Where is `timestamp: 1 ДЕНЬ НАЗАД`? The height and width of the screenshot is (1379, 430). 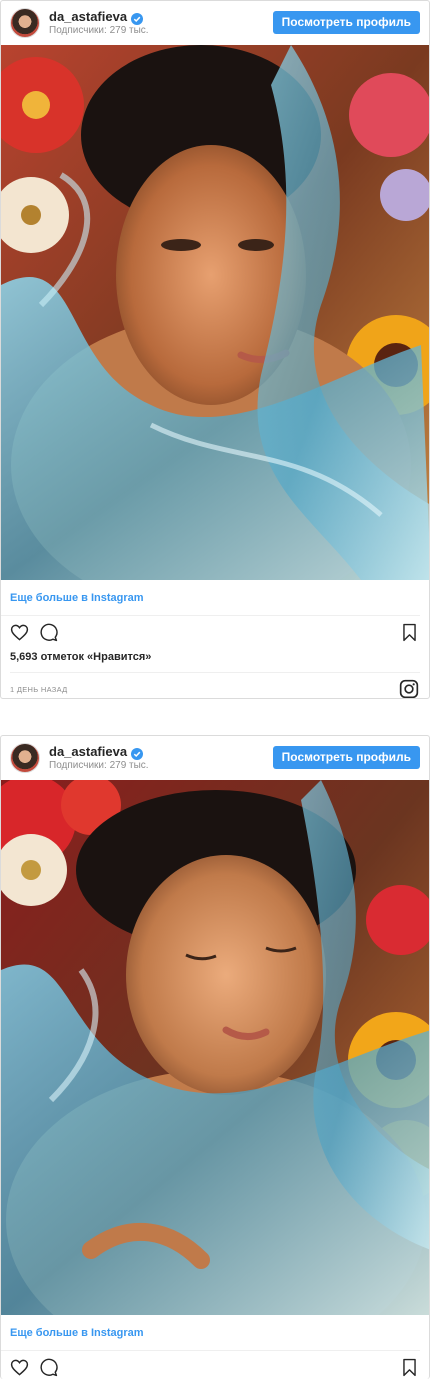
timestamp: 1 ДЕНЬ НАЗАД is located at coordinates (39, 689).